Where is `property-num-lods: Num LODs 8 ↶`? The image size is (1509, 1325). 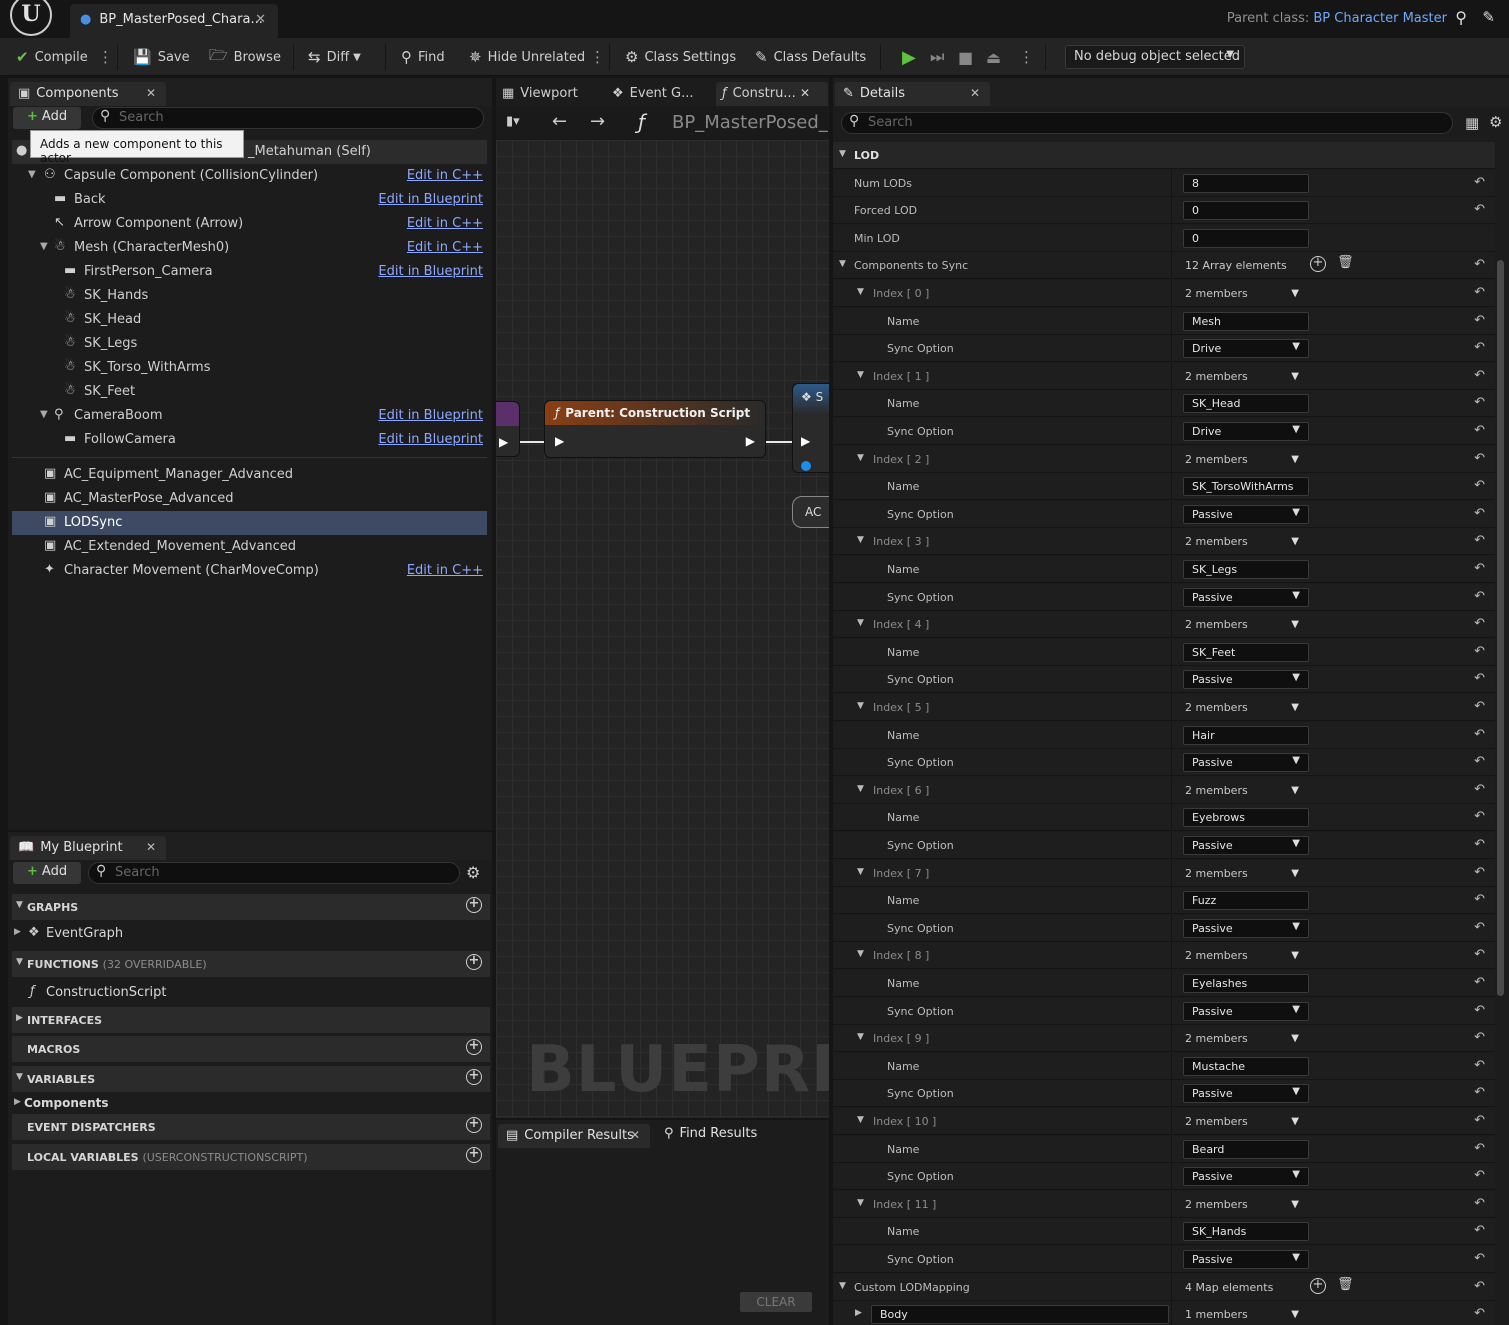 property-num-lods: Num LODs 8 ↶ is located at coordinates (1164, 183).